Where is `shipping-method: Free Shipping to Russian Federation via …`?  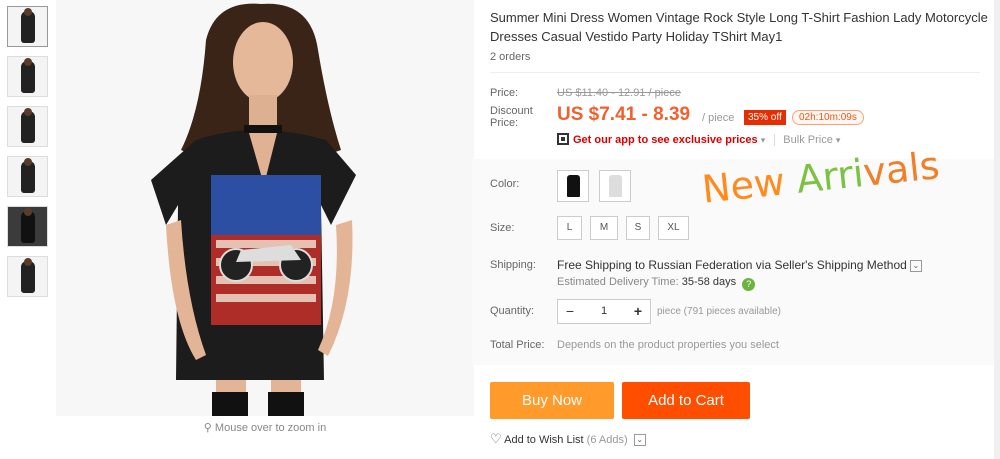 shipping-method: Free Shipping to Russian Federation via … is located at coordinates (739, 265).